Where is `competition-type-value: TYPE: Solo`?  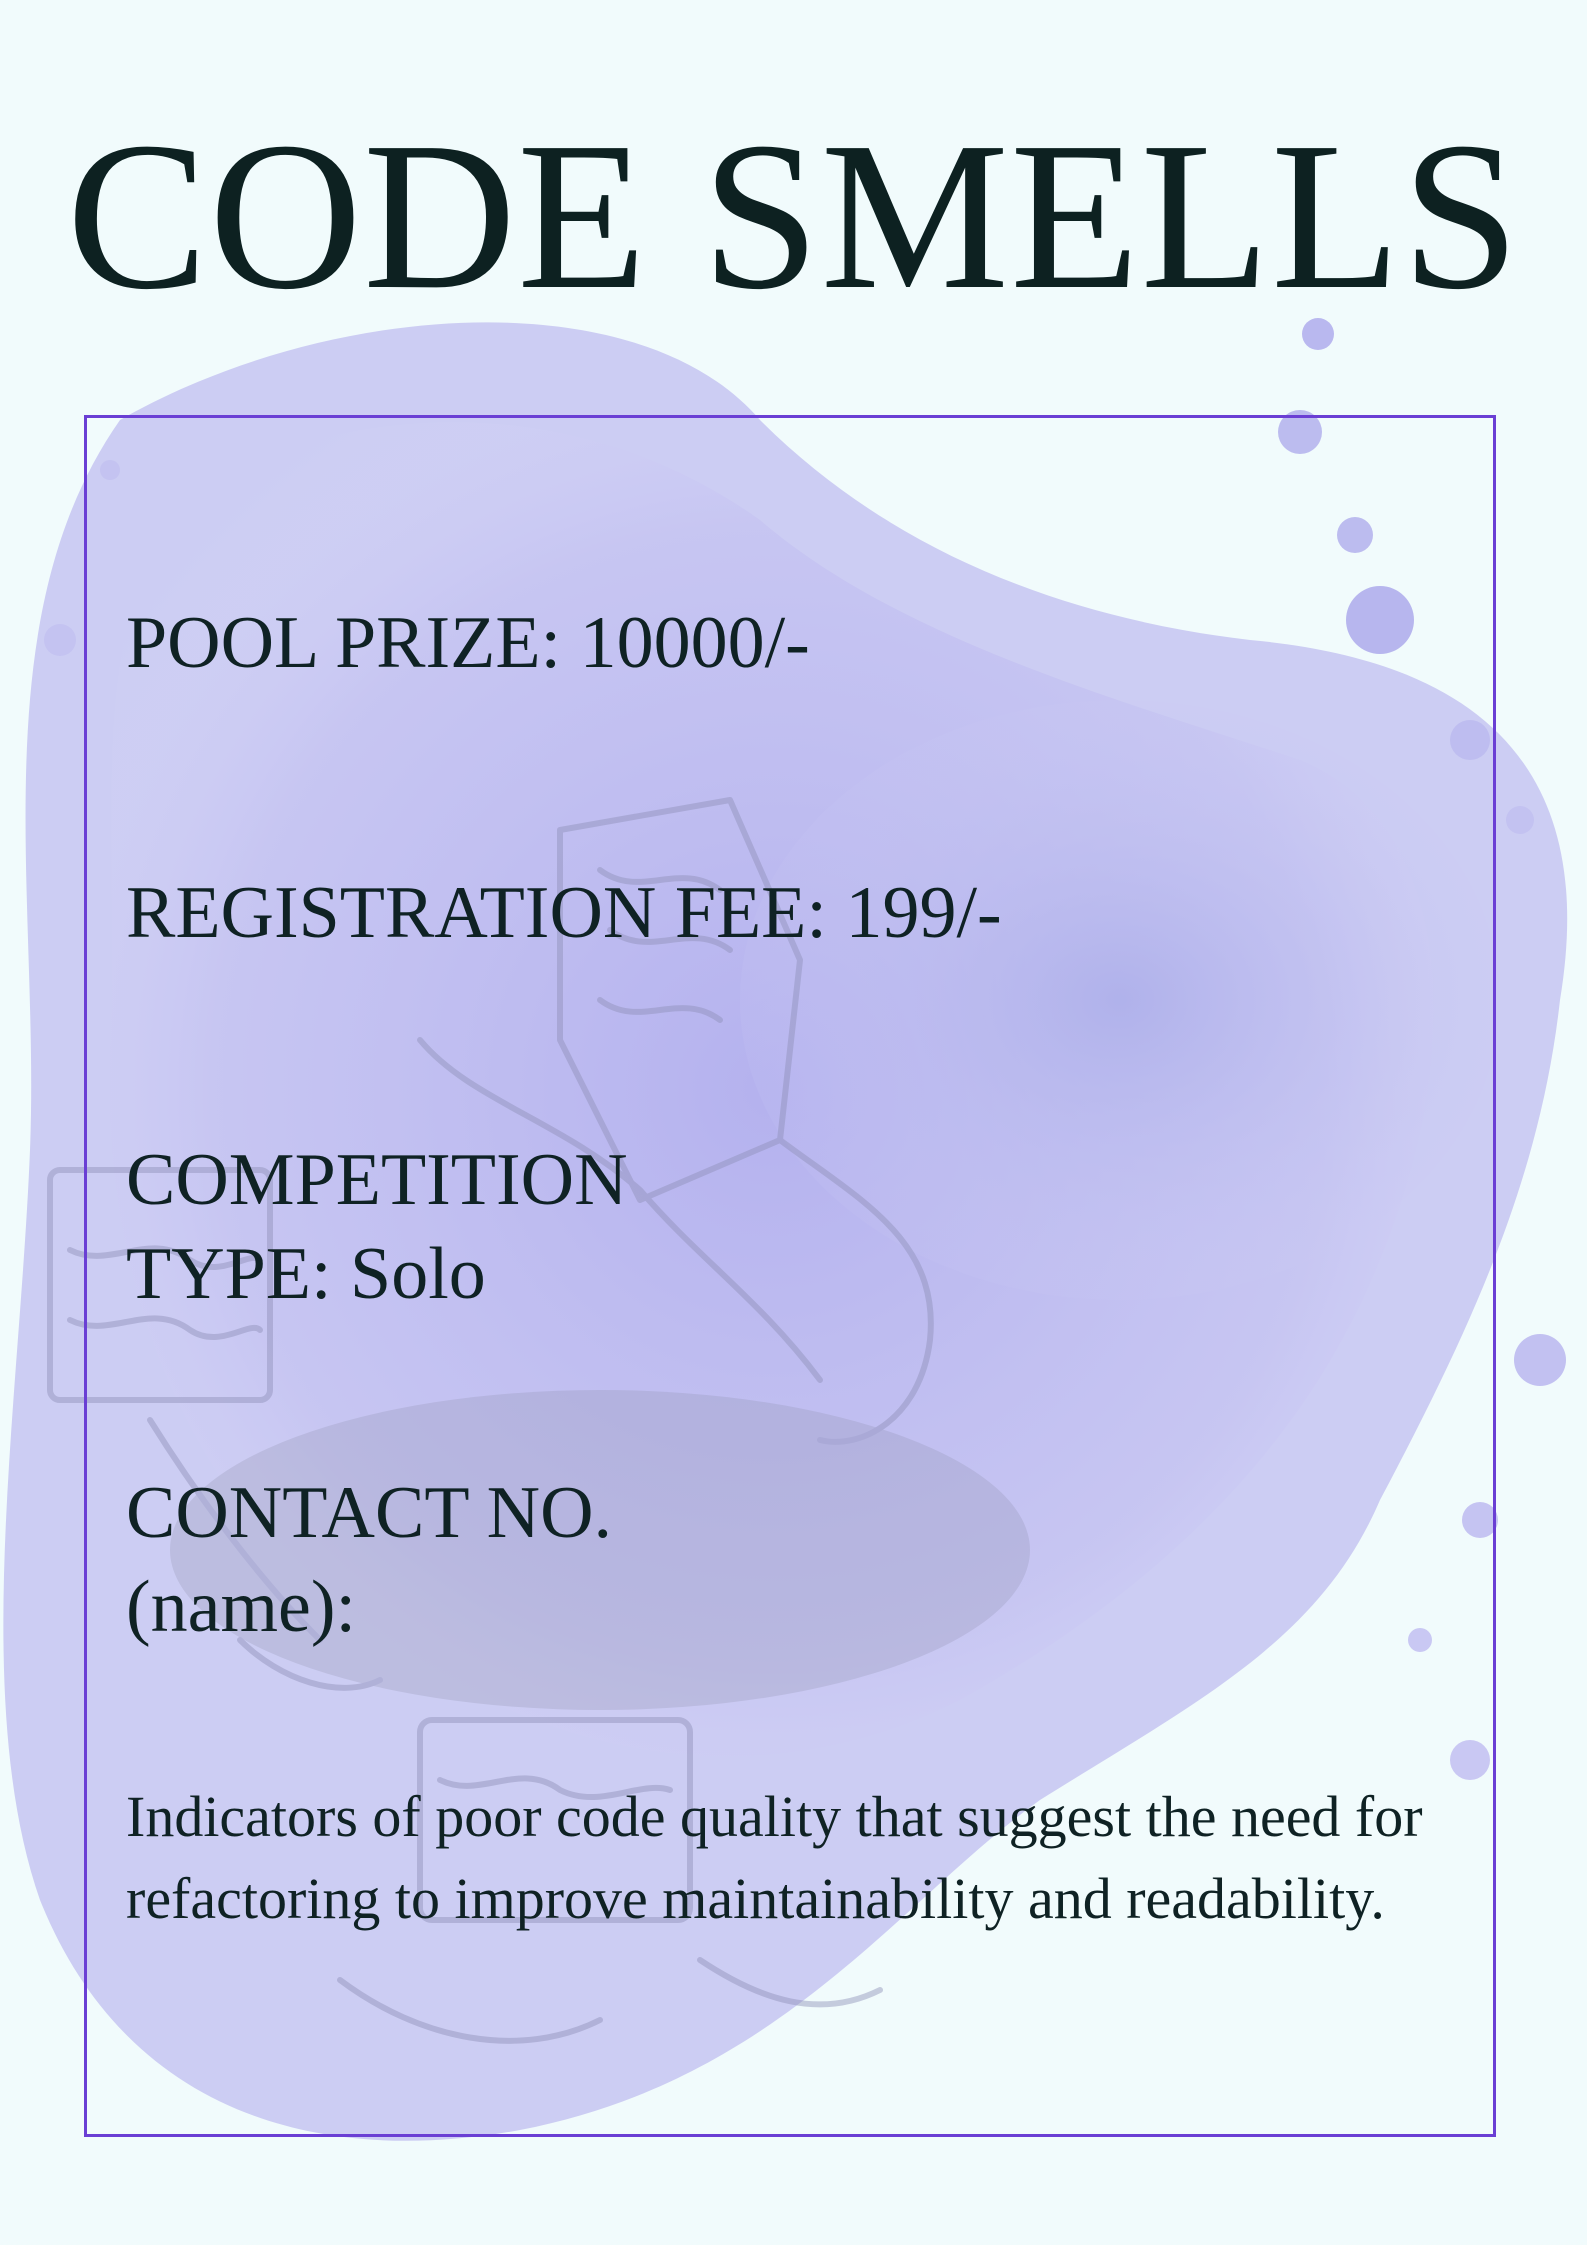
competition-type-value: TYPE: Solo is located at coordinates (306, 1274).